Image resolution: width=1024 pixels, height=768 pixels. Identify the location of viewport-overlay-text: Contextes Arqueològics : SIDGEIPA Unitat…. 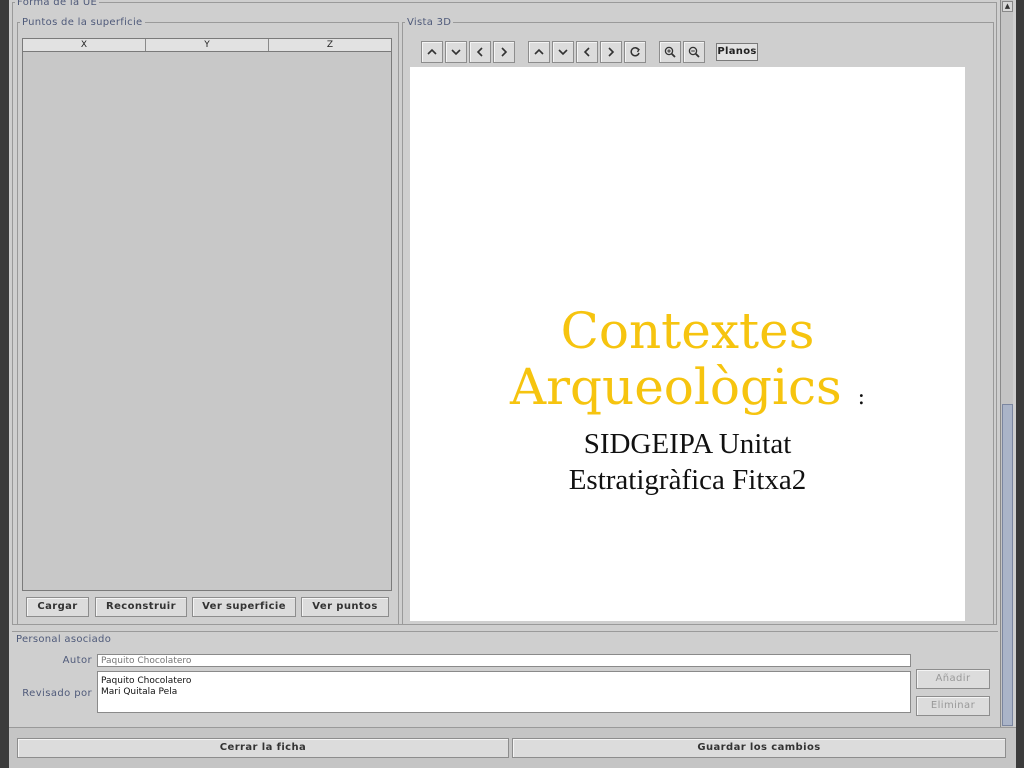
(687, 400).